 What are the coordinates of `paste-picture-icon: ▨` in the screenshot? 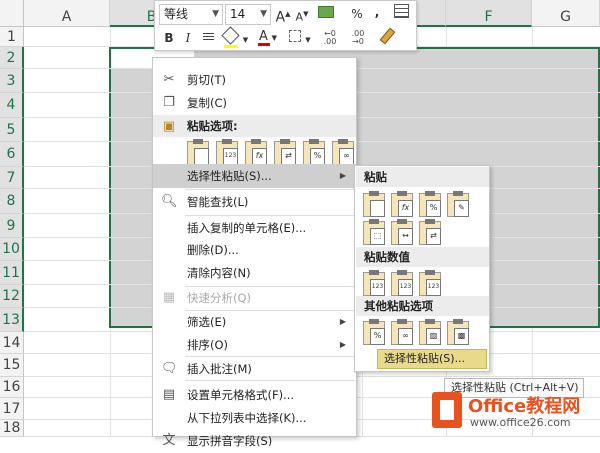 It's located at (430, 332).